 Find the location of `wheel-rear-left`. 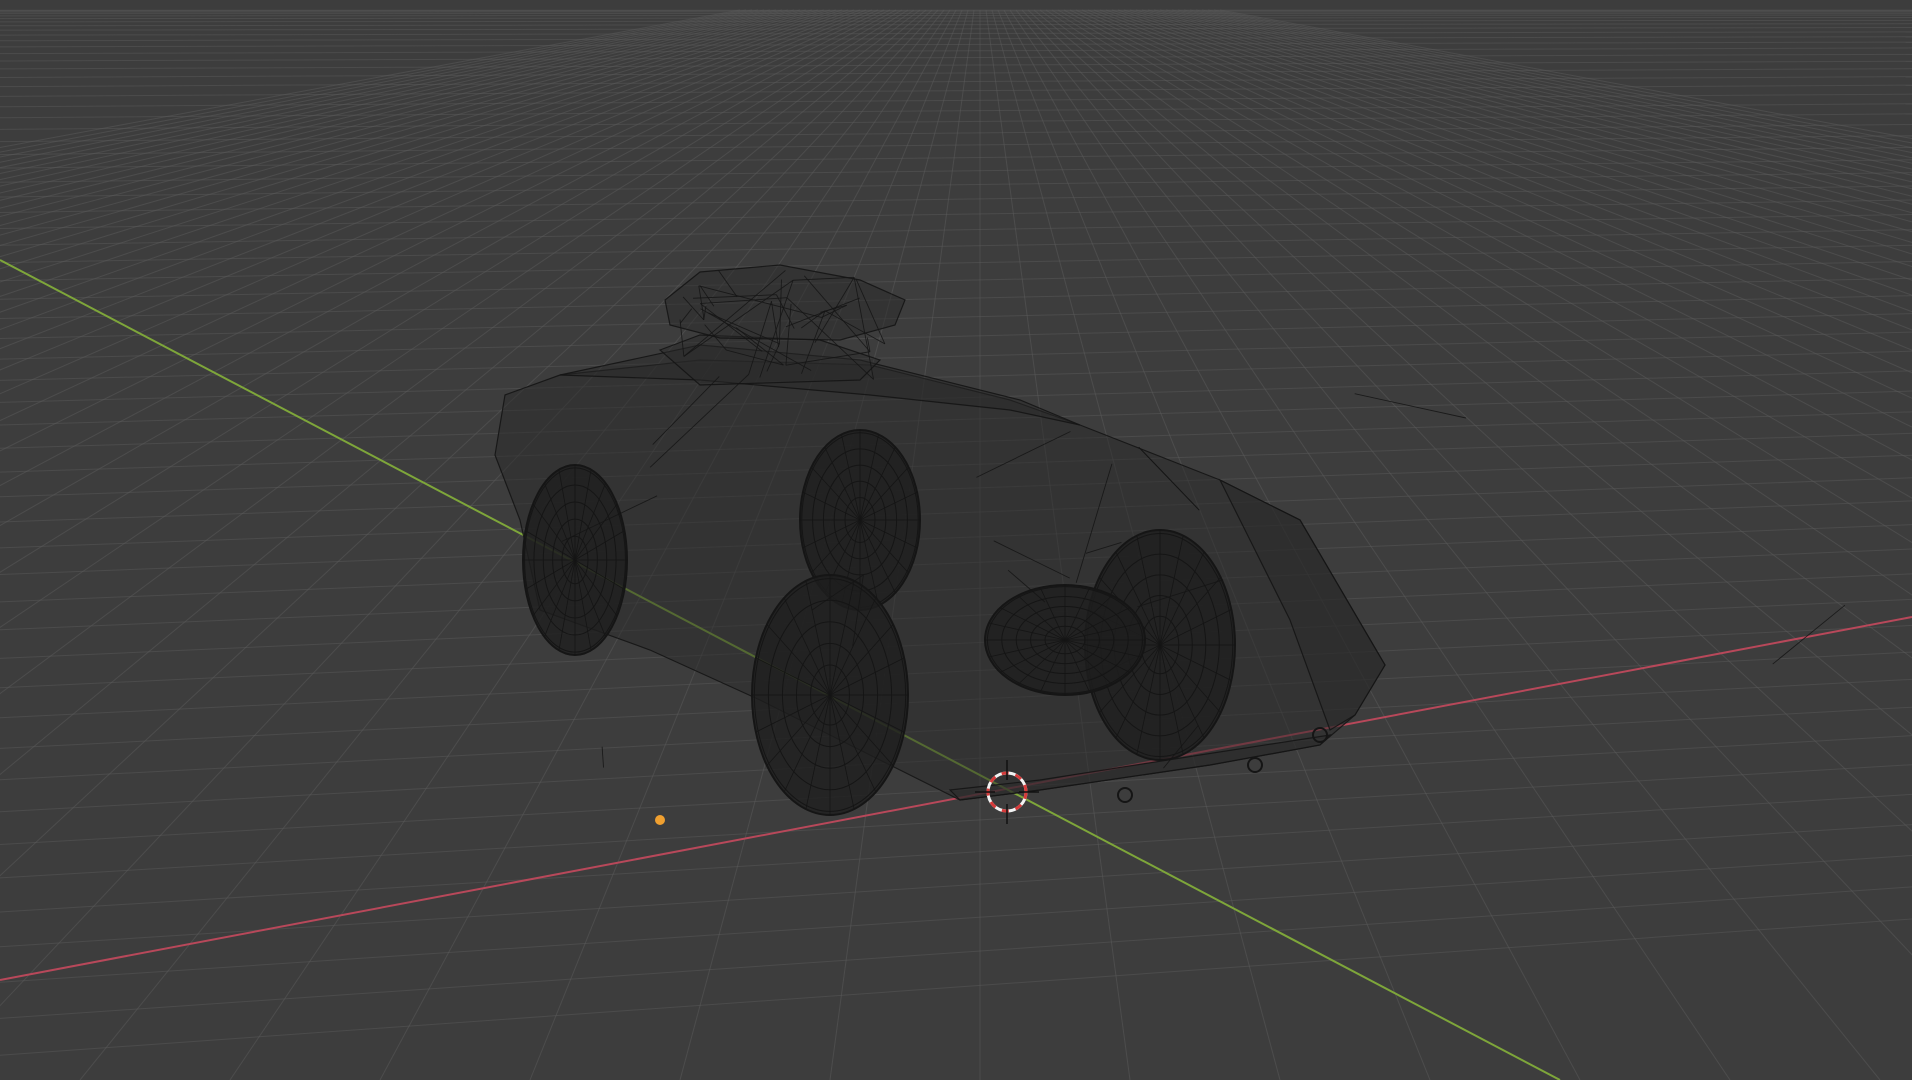

wheel-rear-left is located at coordinates (575, 560).